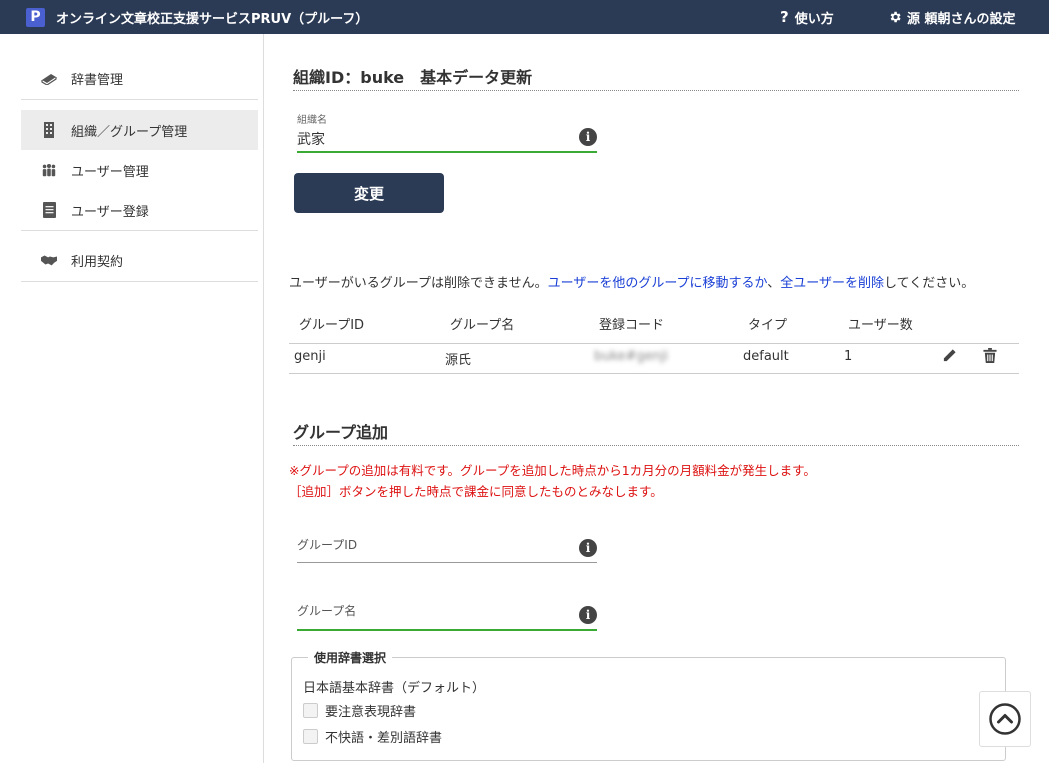 The image size is (1049, 763). I want to click on sidebar-item-label: 辞書管理, so click(97, 80).